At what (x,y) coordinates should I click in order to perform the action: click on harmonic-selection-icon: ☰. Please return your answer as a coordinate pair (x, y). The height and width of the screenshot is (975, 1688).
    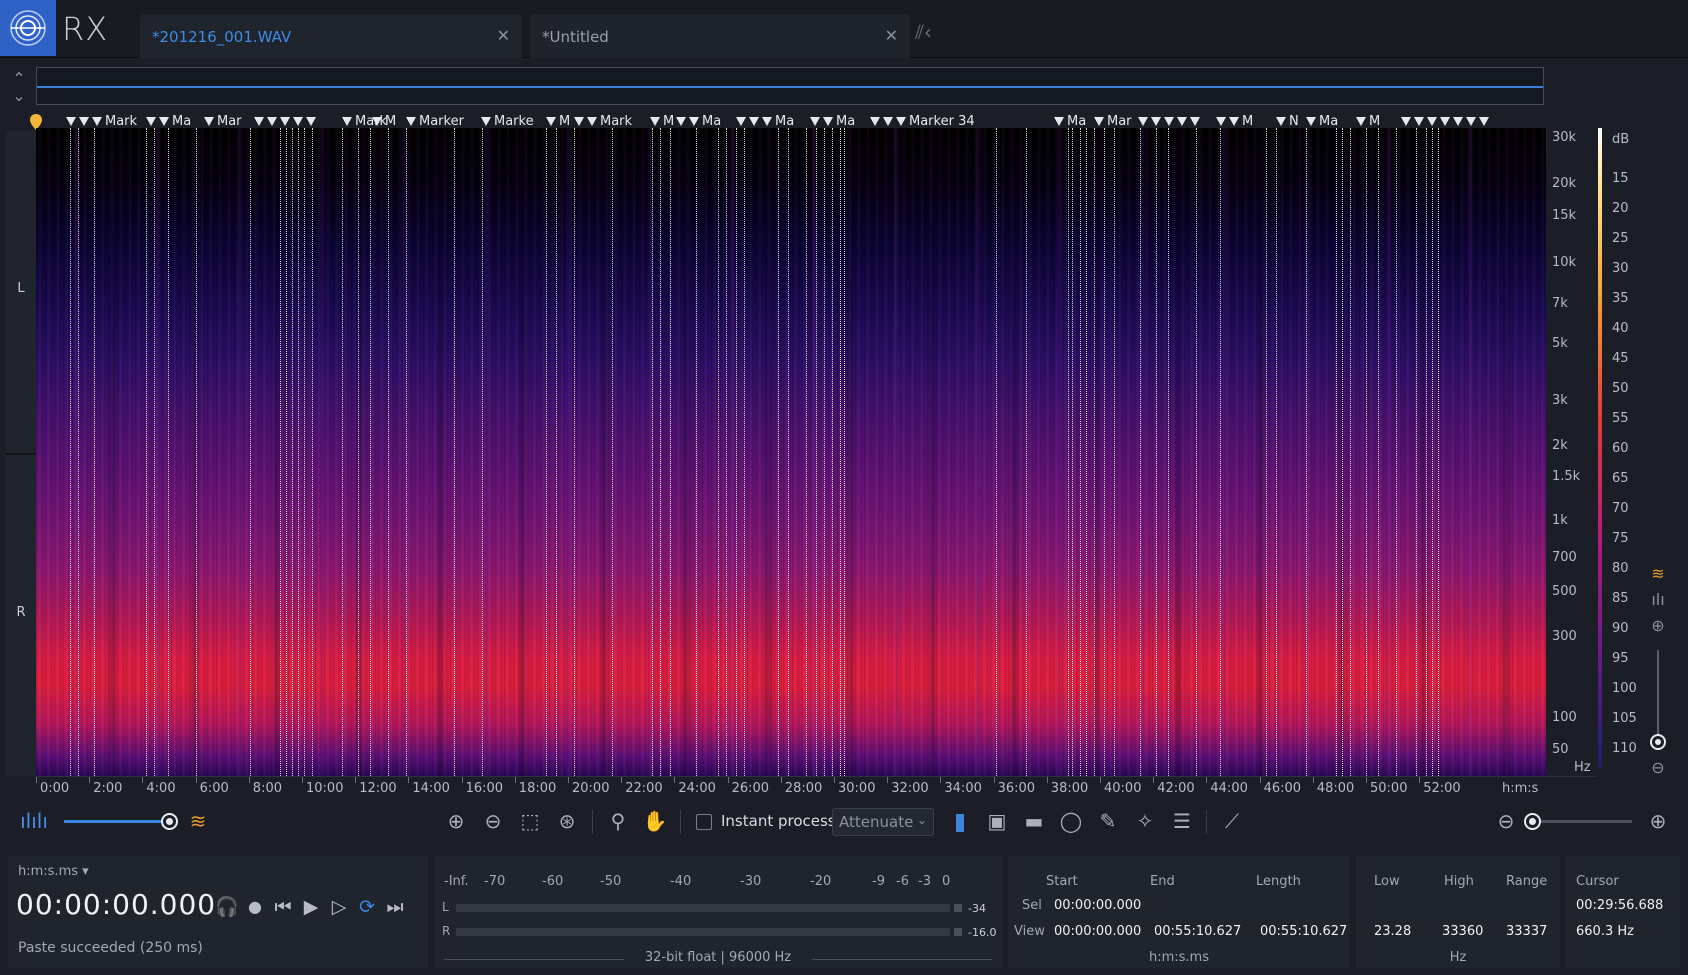
    Looking at the image, I should click on (1182, 821).